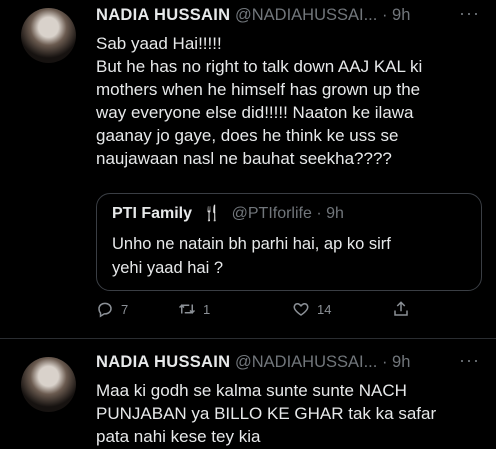  I want to click on retweet-count: 1, so click(207, 309).